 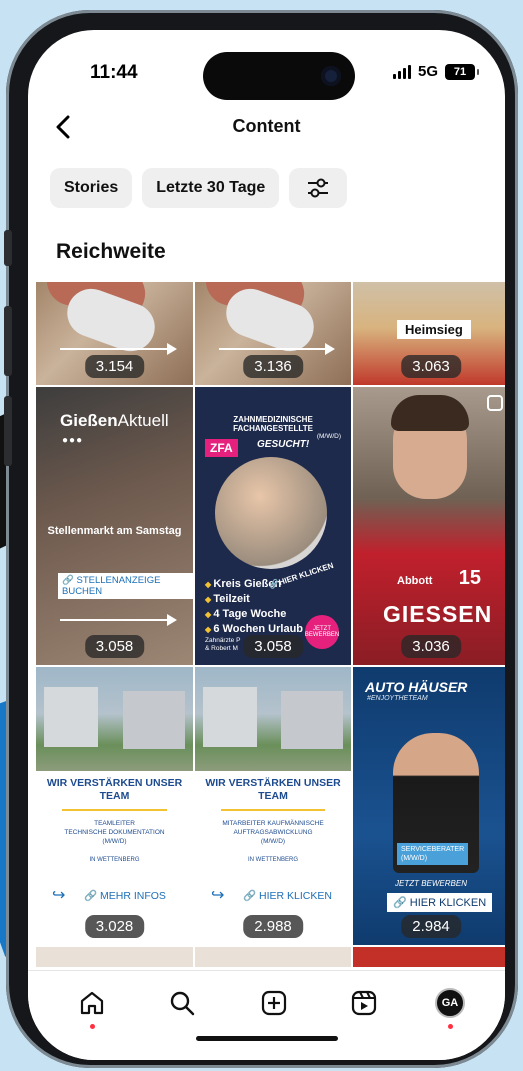 I want to click on filter-chips: Stories Letzte 30 Tage, so click(x=199, y=188).